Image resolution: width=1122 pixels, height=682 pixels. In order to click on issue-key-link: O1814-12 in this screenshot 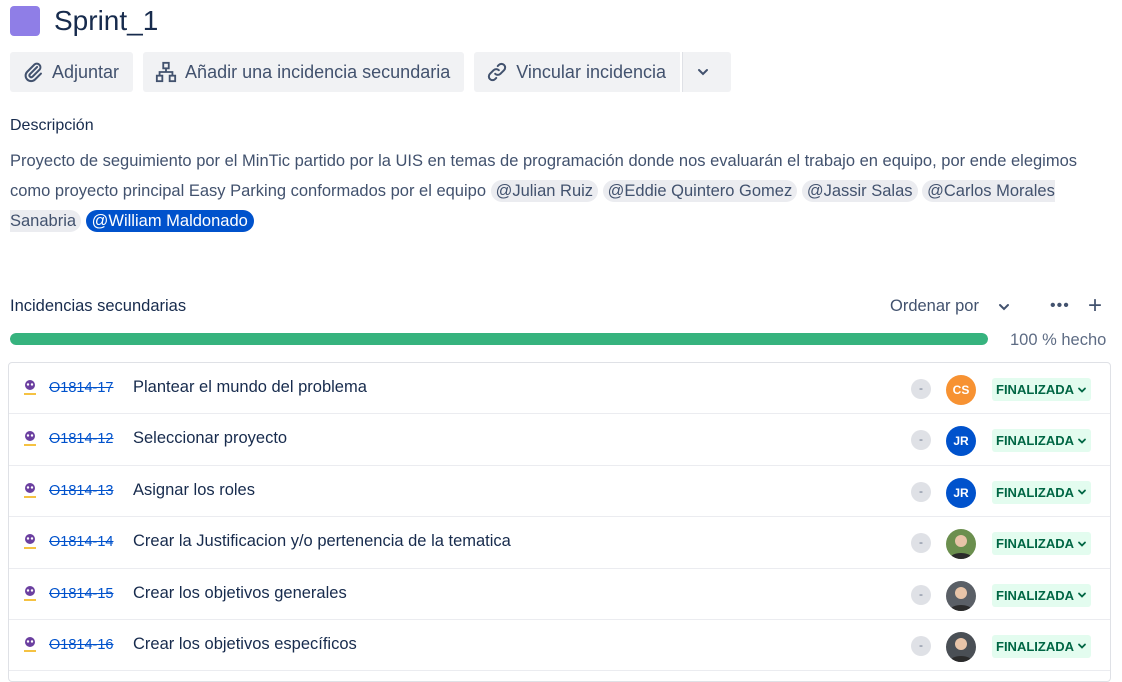, I will do `click(81, 439)`.